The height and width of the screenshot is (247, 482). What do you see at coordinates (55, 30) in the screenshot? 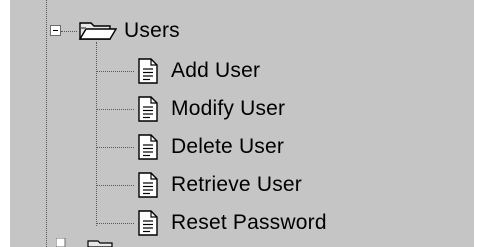
I see `collapse-toggle-icon` at bounding box center [55, 30].